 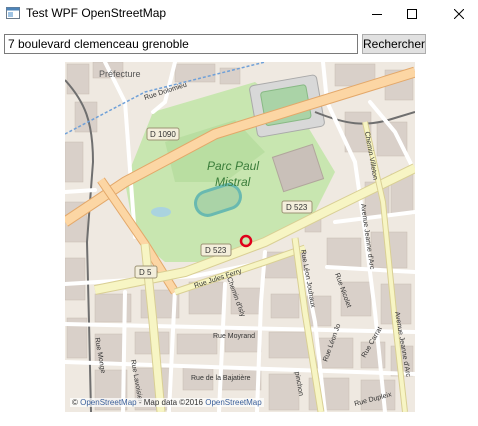 I want to click on map-label-prefecture: Préfecture, so click(x=120, y=74).